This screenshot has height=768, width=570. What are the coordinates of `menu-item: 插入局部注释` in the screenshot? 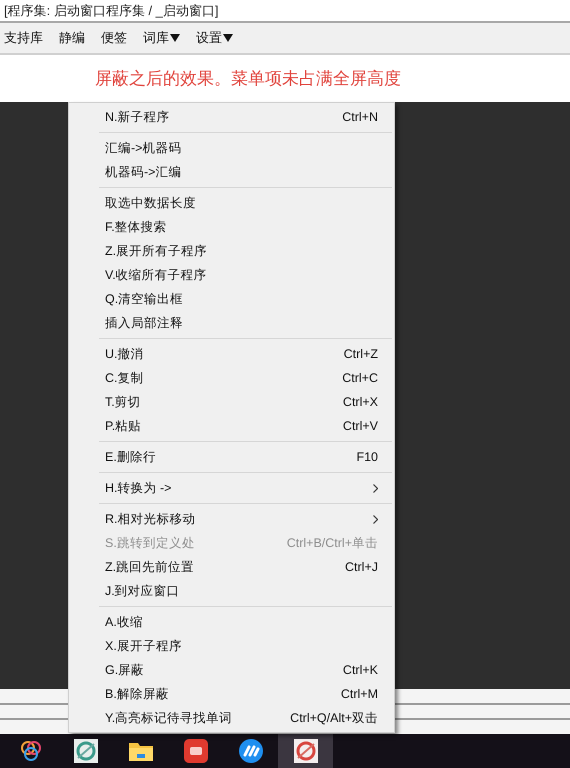 It's located at (231, 323).